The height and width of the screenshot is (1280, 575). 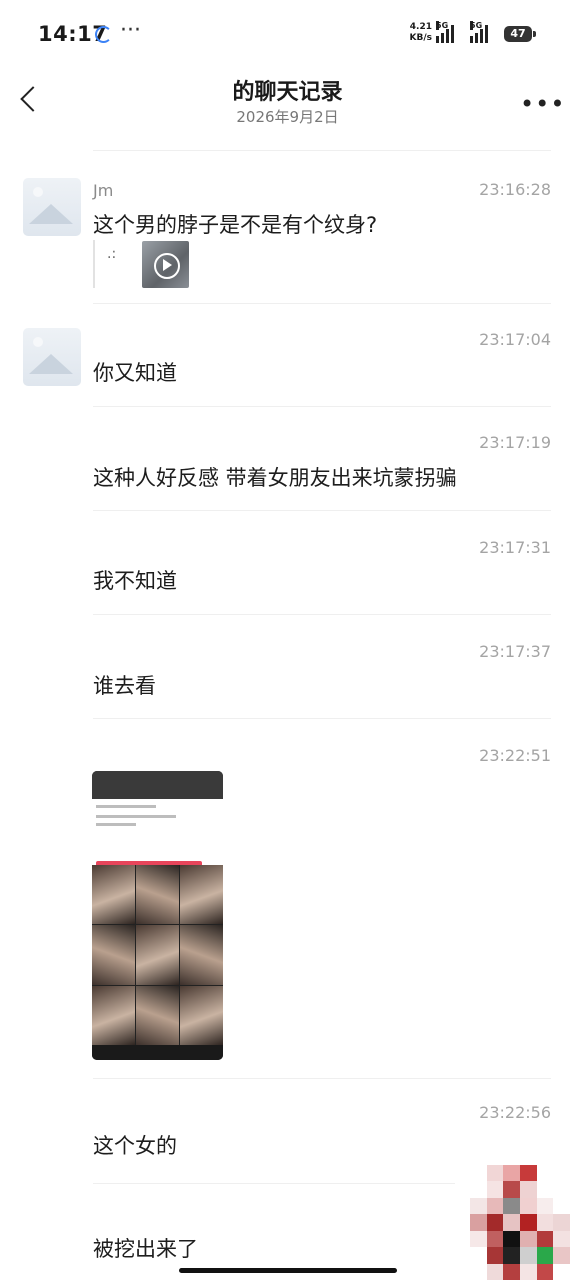 I want to click on message-time: 23:17:37, so click(x=515, y=651).